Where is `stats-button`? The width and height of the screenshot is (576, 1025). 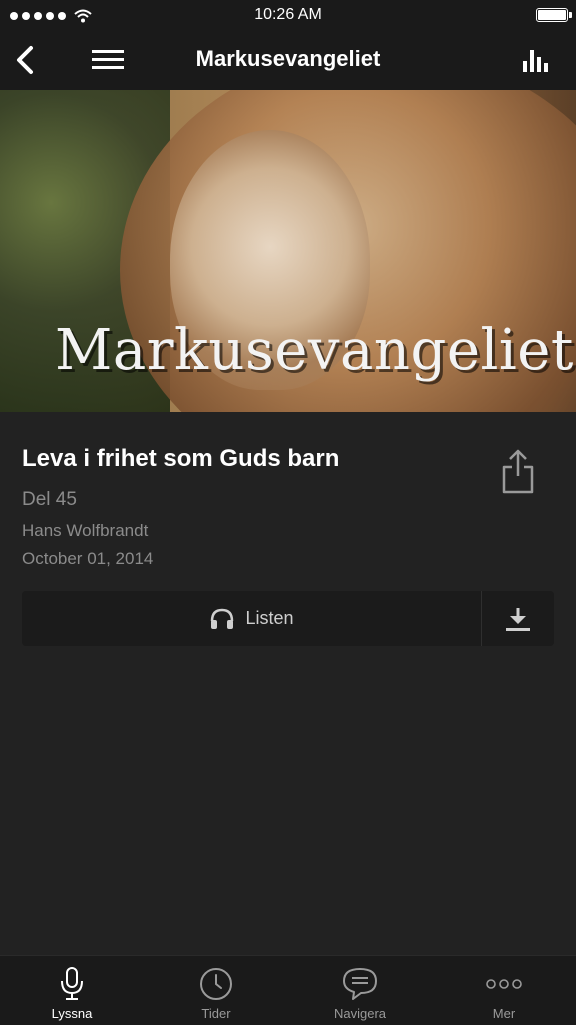
stats-button is located at coordinates (536, 60).